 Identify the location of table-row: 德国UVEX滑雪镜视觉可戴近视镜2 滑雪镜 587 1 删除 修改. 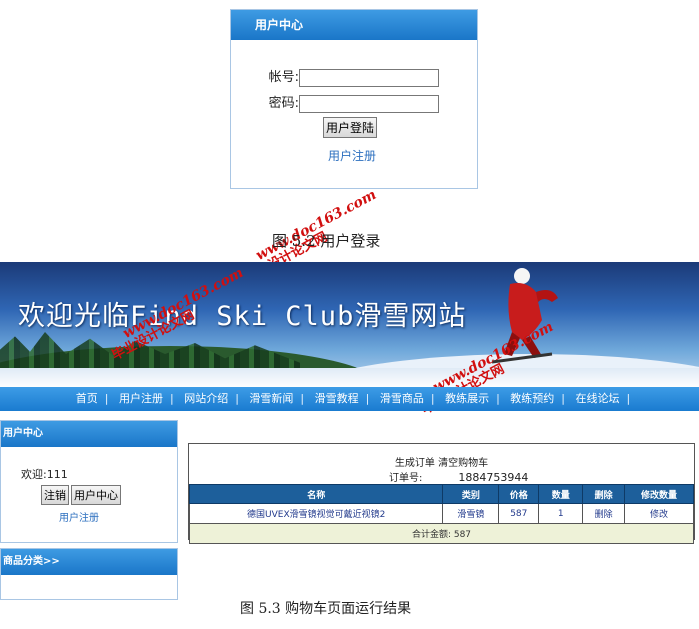
(441, 513).